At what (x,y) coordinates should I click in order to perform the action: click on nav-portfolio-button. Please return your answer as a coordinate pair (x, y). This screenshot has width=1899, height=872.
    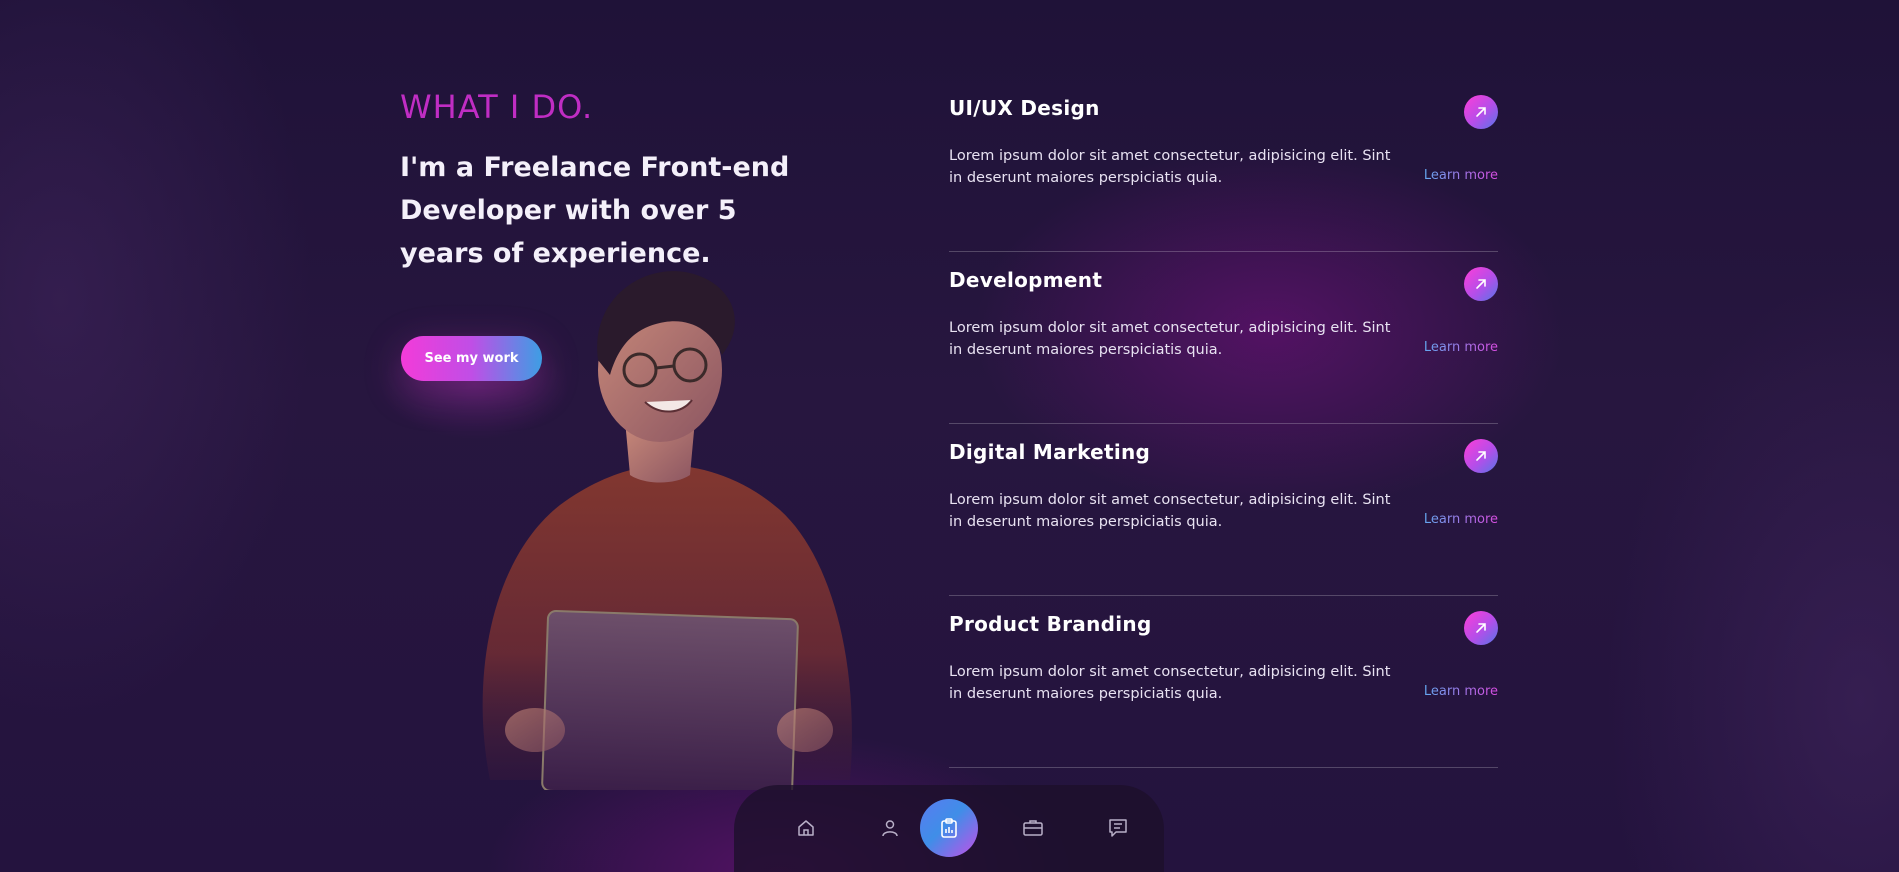
    Looking at the image, I should click on (1033, 828).